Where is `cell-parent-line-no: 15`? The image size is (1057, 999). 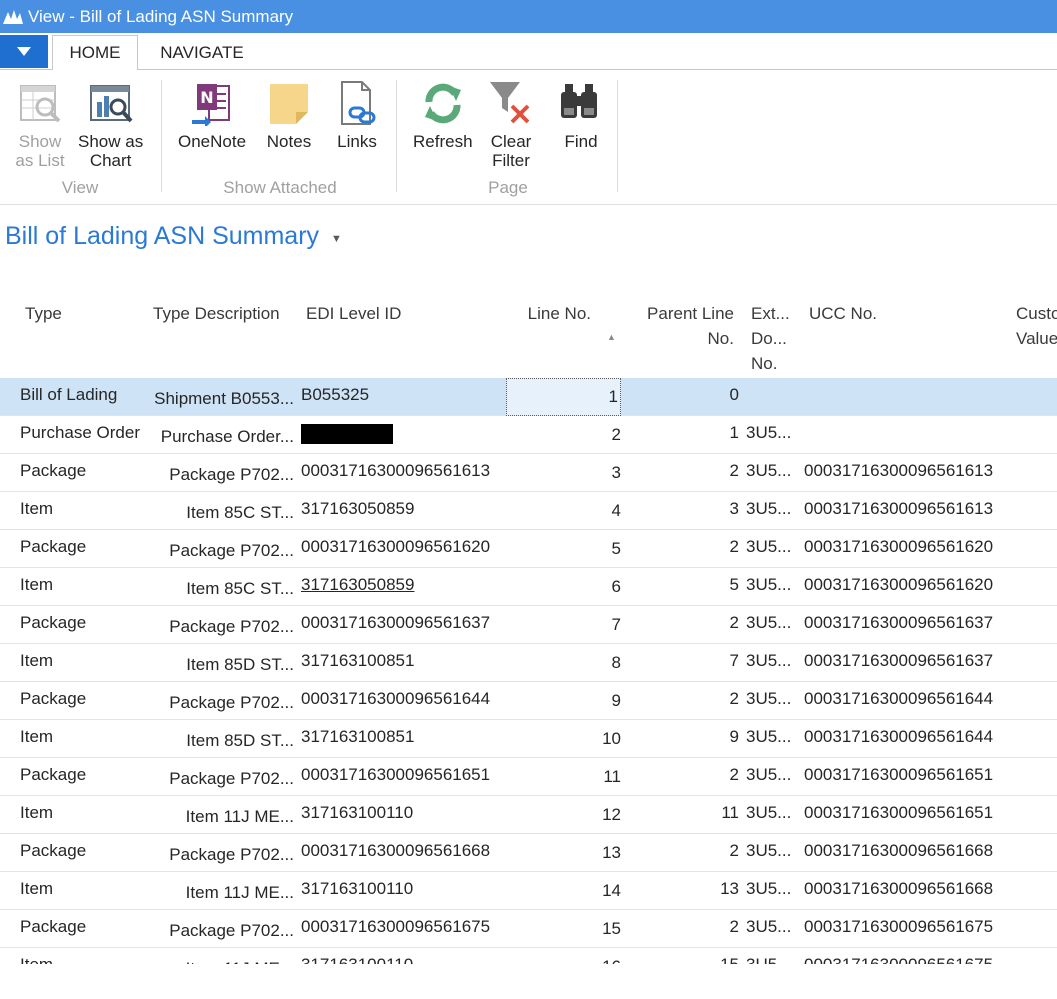
cell-parent-line-no: 15 is located at coordinates (680, 955).